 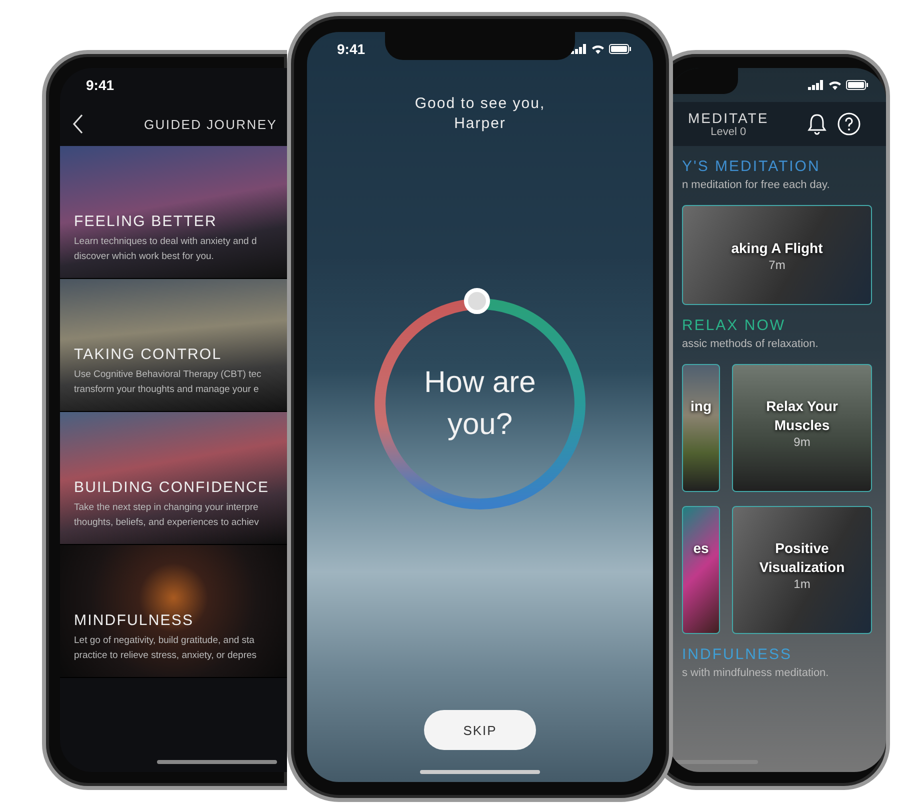 I want to click on greeting-text: Good to see you,, so click(x=480, y=104).